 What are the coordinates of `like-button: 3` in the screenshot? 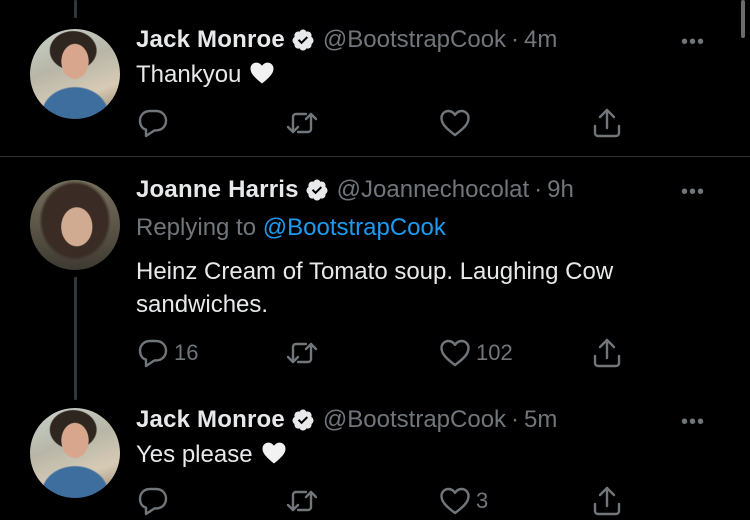 It's located at (463, 501).